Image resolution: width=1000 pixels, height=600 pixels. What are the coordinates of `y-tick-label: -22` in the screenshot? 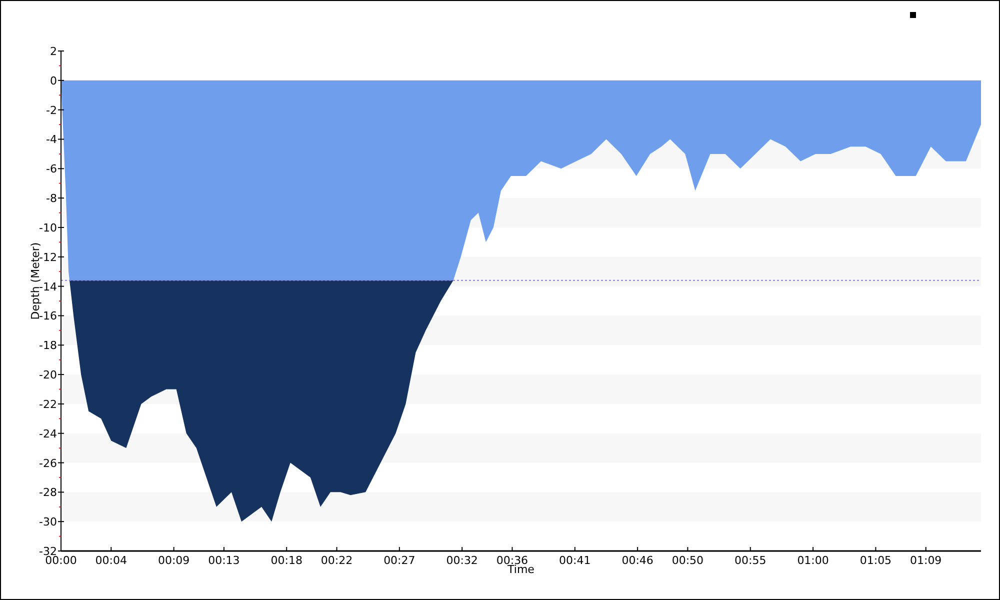 It's located at (48, 404).